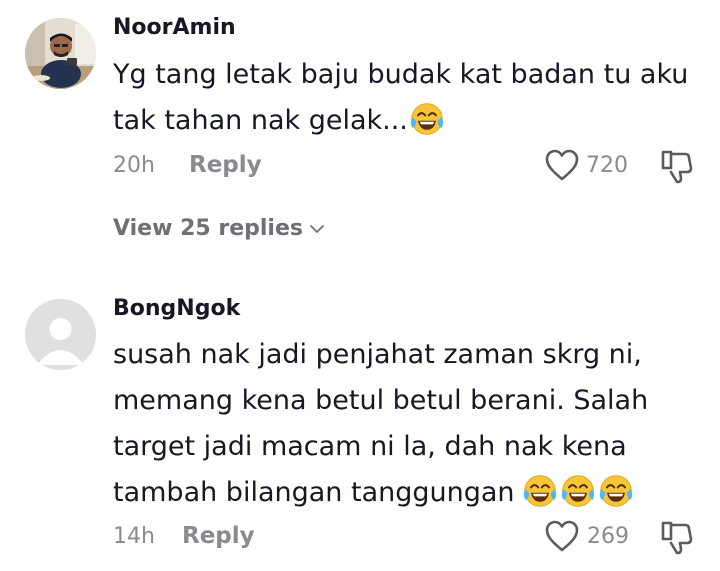 The height and width of the screenshot is (571, 720). I want to click on comment-text-line: susah nak jadi penjahat zaman skrg ni,, so click(377, 354).